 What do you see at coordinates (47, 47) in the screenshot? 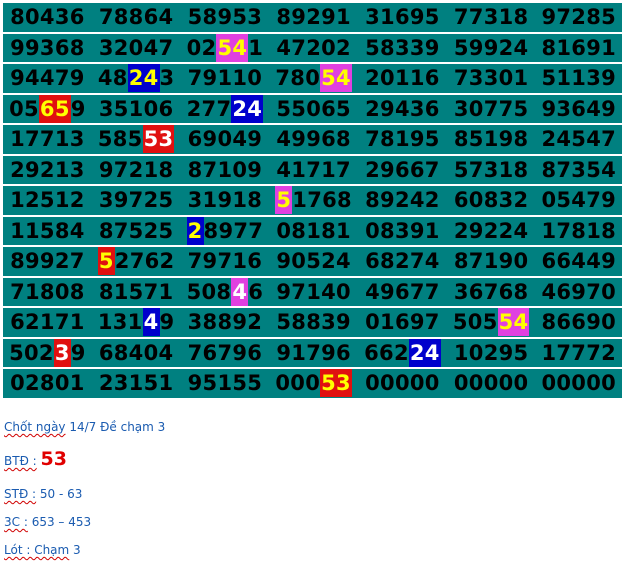
I see `digits: 99368` at bounding box center [47, 47].